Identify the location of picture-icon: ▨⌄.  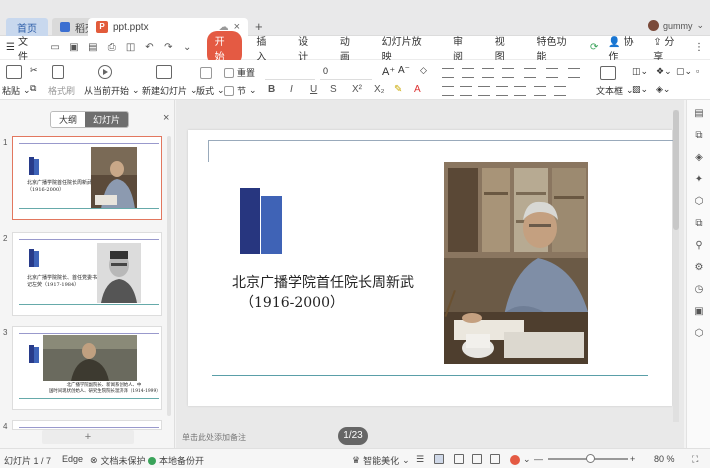
(640, 89).